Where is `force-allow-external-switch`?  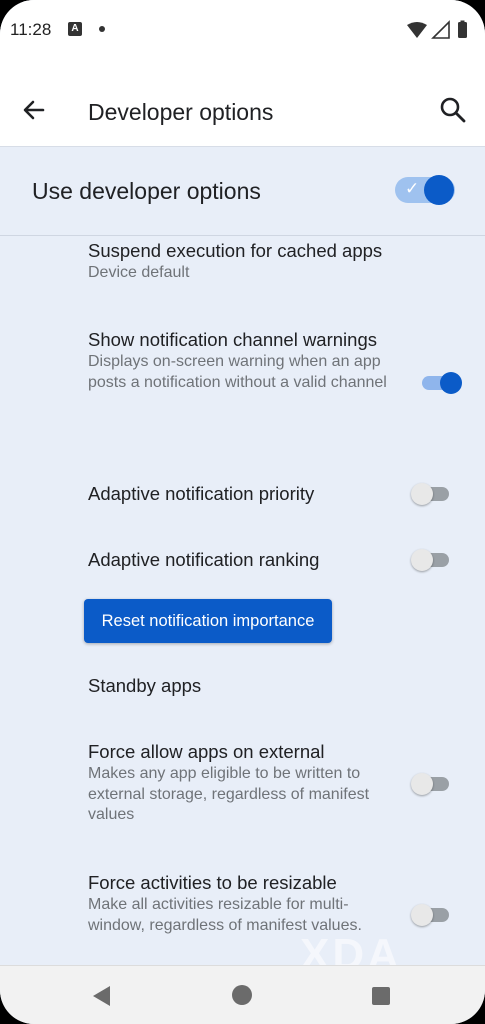 force-allow-external-switch is located at coordinates (431, 783).